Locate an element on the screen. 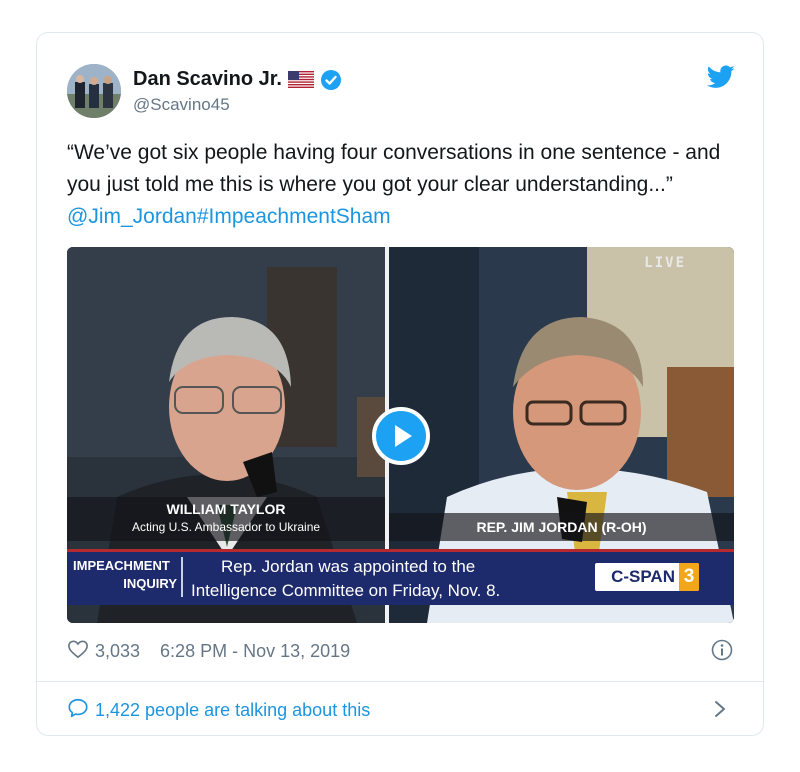  tweet-meta: 3,033 6:28 PM - Nov 13, 2019 is located at coordinates (208, 651).